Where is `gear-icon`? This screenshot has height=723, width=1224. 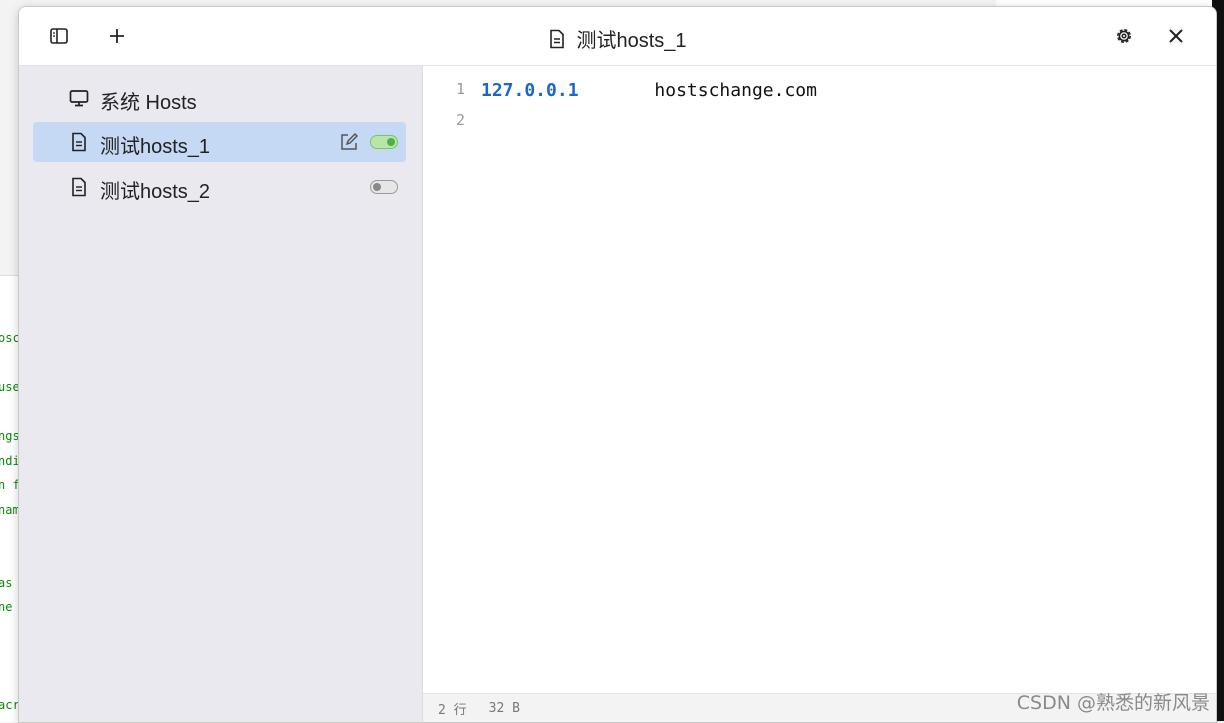
gear-icon is located at coordinates (1124, 36).